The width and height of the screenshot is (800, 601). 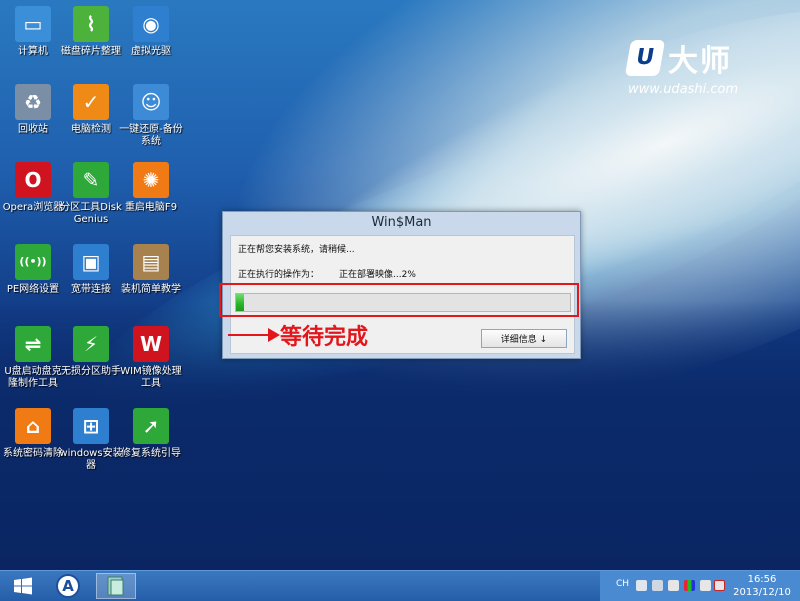 I want to click on windows-logo-icon, so click(x=23, y=586).